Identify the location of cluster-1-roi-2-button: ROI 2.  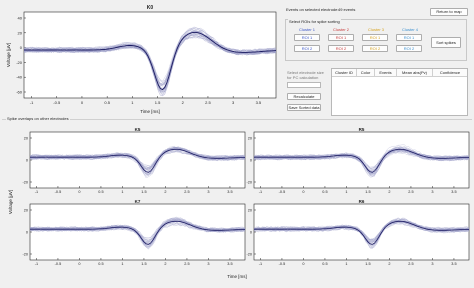
(307, 48).